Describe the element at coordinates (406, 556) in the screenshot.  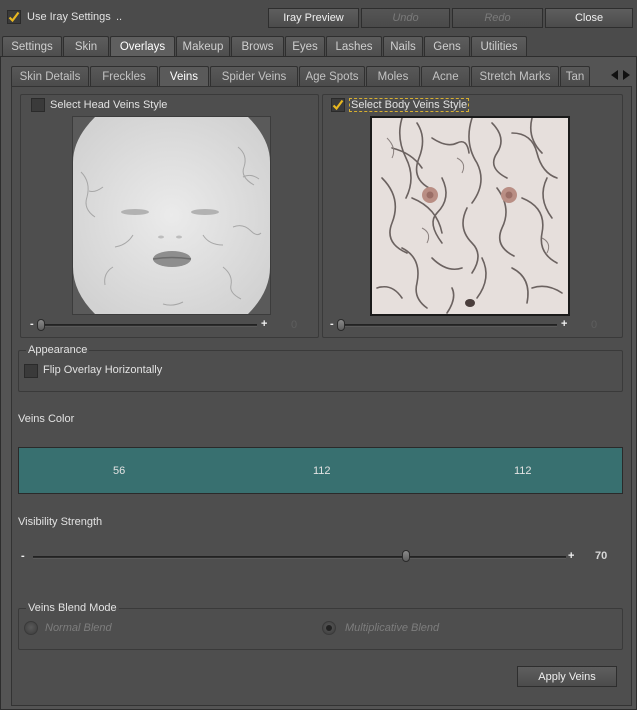
I see `visibility-slider-knob` at that location.